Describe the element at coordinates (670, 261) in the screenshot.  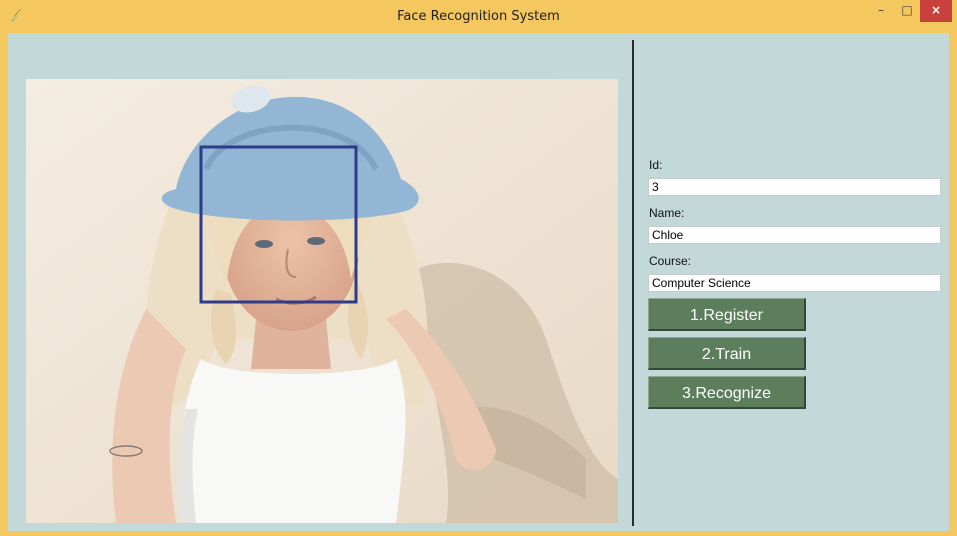
I see `course-label: Course:` at that location.